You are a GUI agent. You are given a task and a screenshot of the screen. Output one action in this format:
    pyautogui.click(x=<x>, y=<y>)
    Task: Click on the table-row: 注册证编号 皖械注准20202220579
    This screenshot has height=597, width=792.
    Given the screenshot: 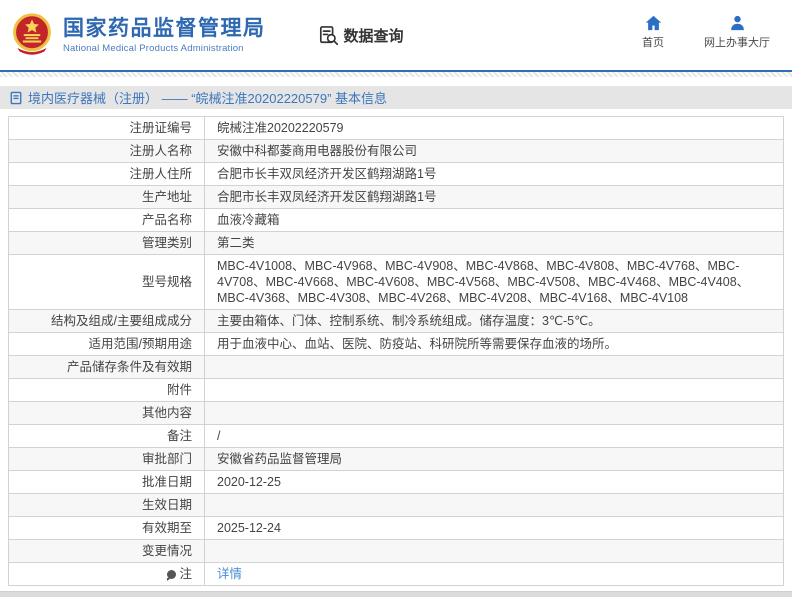 What is the action you would take?
    pyautogui.click(x=396, y=128)
    